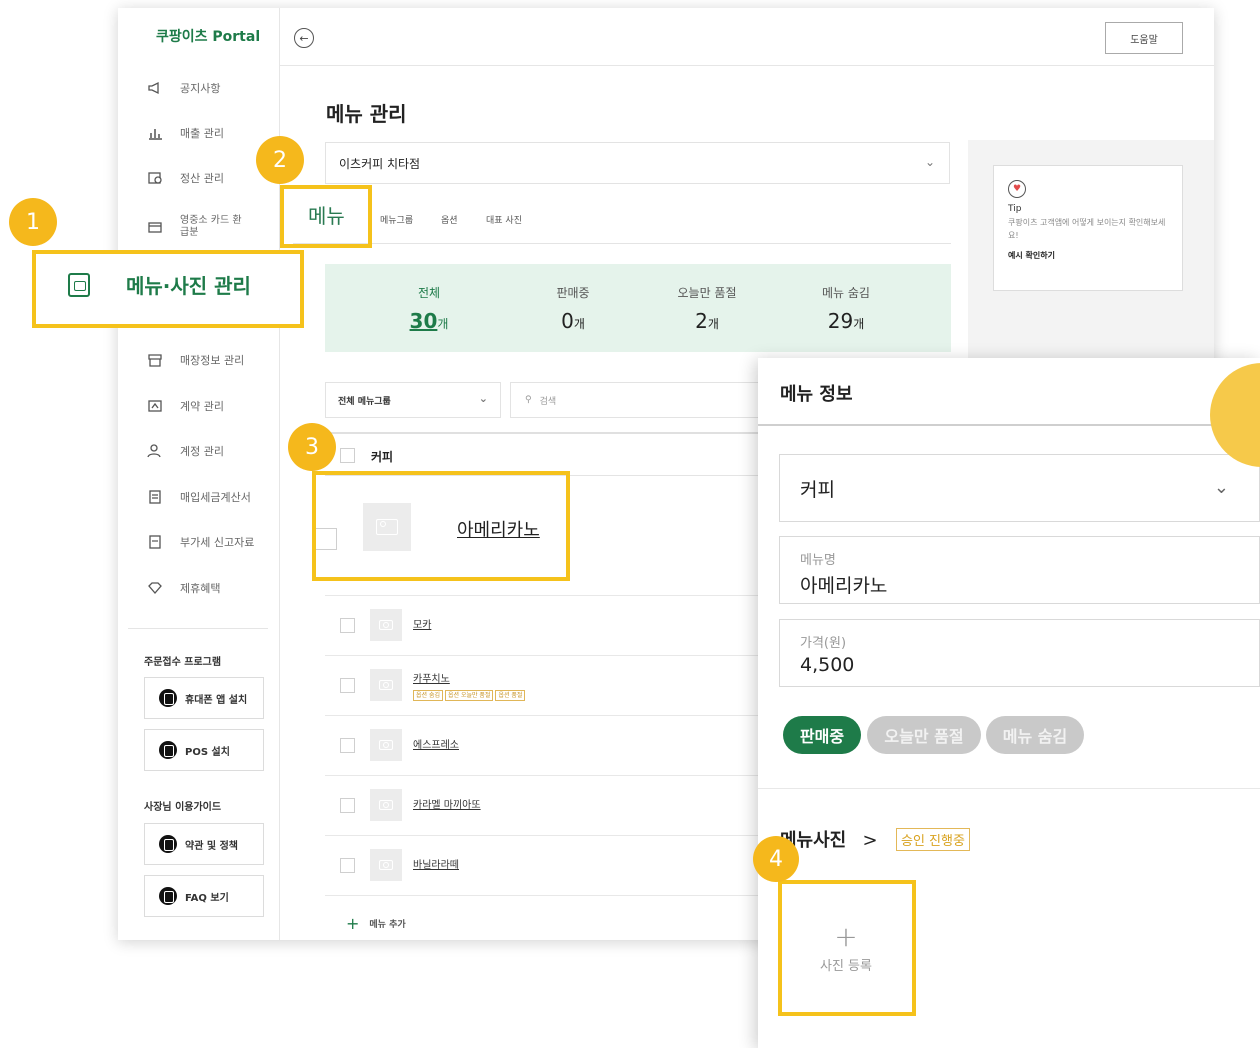  I want to click on tab-main-photo: 대표 사진, so click(504, 219).